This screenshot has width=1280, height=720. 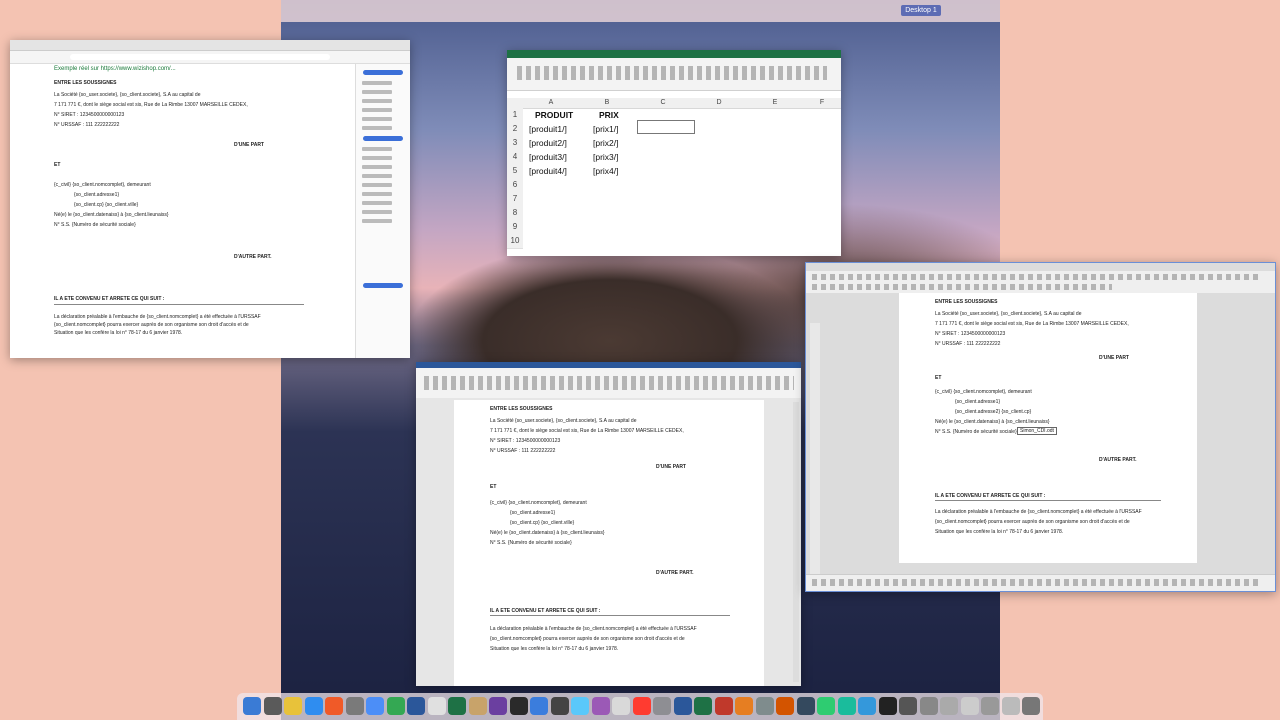 What do you see at coordinates (1040, 282) in the screenshot?
I see `libreoffice-toolbar` at bounding box center [1040, 282].